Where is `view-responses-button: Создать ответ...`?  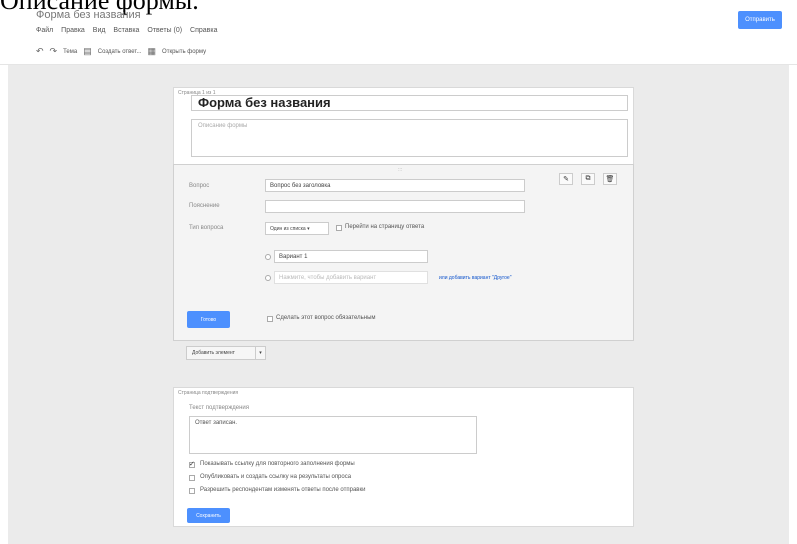
view-responses-button: Создать ответ... is located at coordinates (120, 52).